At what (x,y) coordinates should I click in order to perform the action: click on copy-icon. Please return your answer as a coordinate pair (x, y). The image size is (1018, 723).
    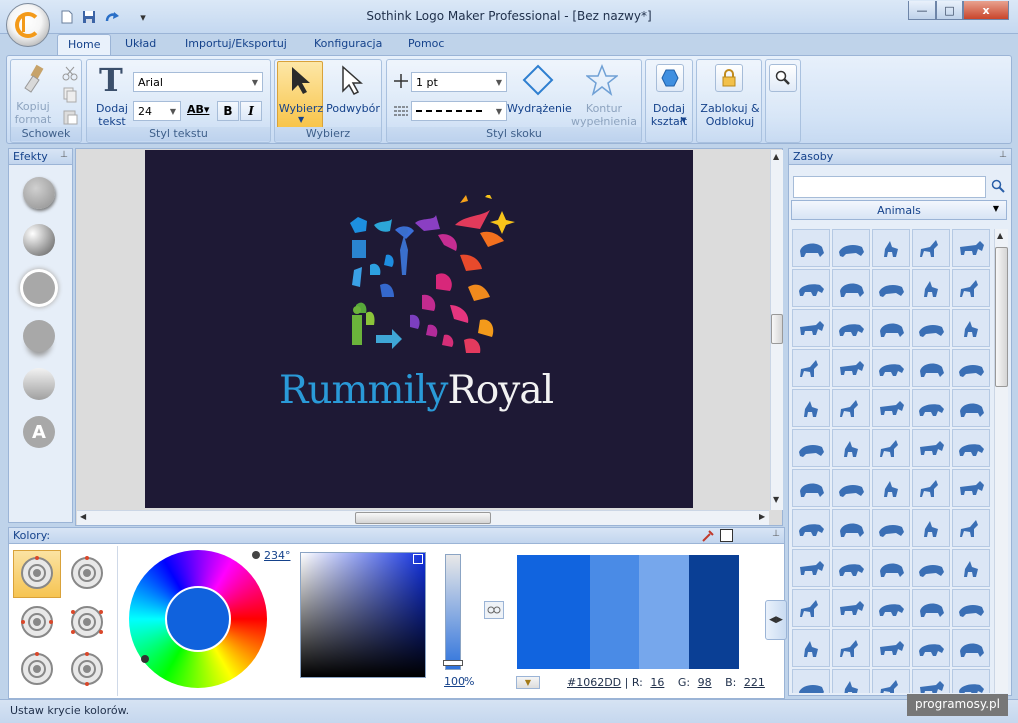
    Looking at the image, I should click on (70, 96).